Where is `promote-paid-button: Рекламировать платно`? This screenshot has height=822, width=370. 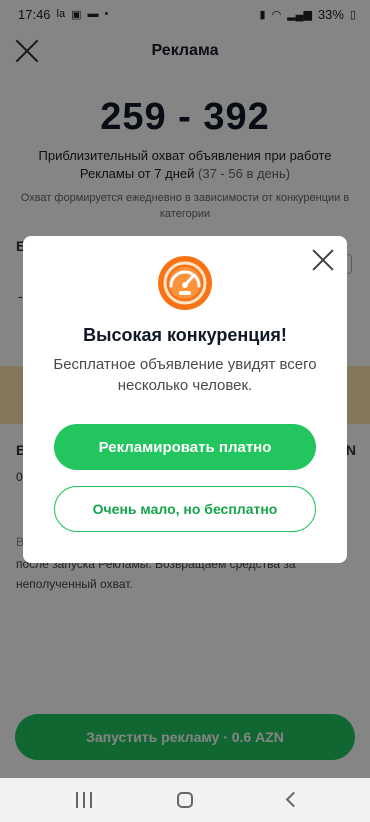 promote-paid-button: Рекламировать платно is located at coordinates (185, 447).